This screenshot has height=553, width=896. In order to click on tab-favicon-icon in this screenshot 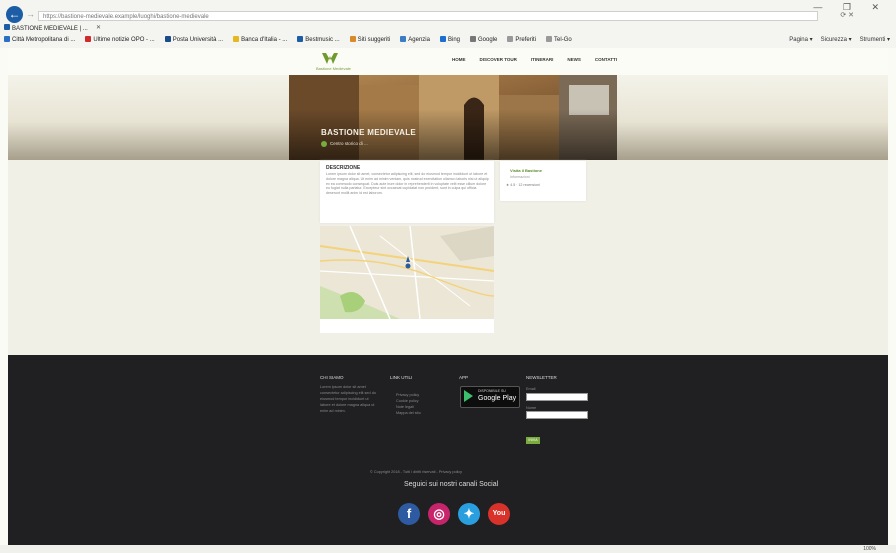, I will do `click(7, 27)`.